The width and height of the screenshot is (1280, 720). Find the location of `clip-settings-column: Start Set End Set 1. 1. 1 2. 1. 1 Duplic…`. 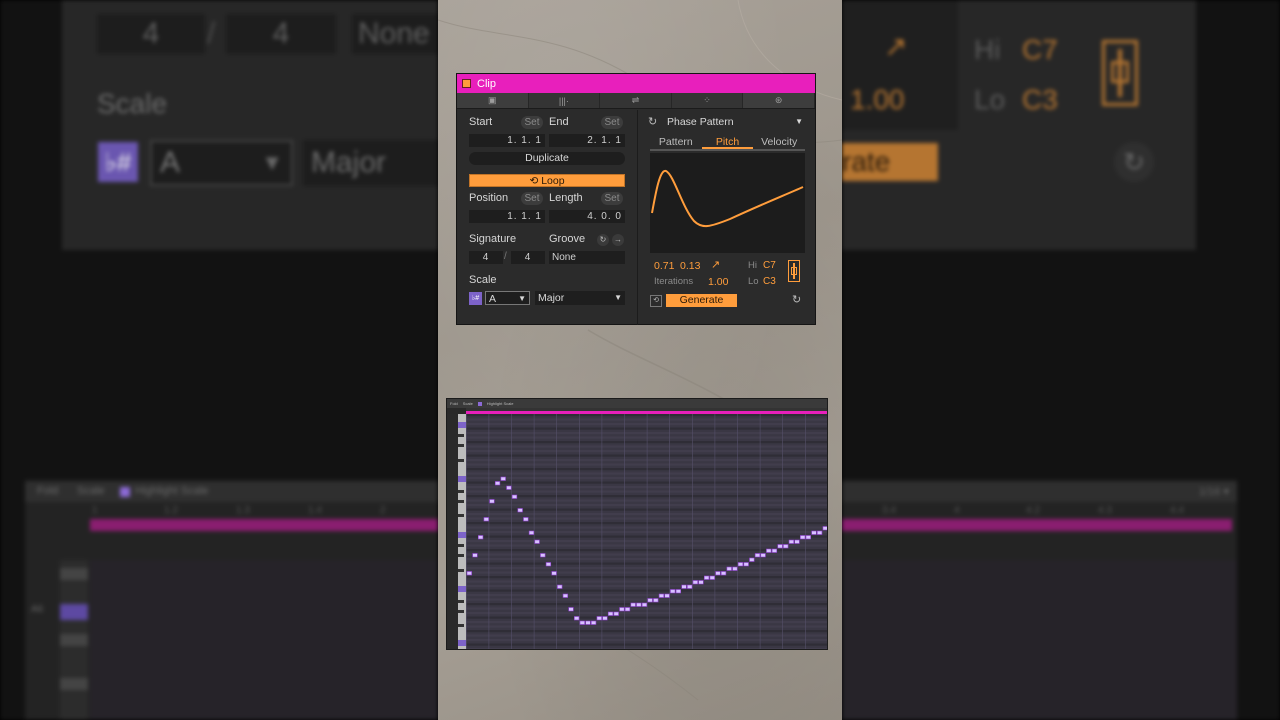

clip-settings-column: Start Set End Set 1. 1. 1 2. 1. 1 Duplic… is located at coordinates (546, 217).